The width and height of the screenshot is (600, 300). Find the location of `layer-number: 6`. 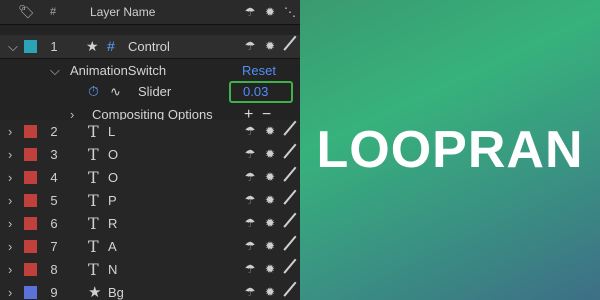

layer-number: 6 is located at coordinates (54, 223).